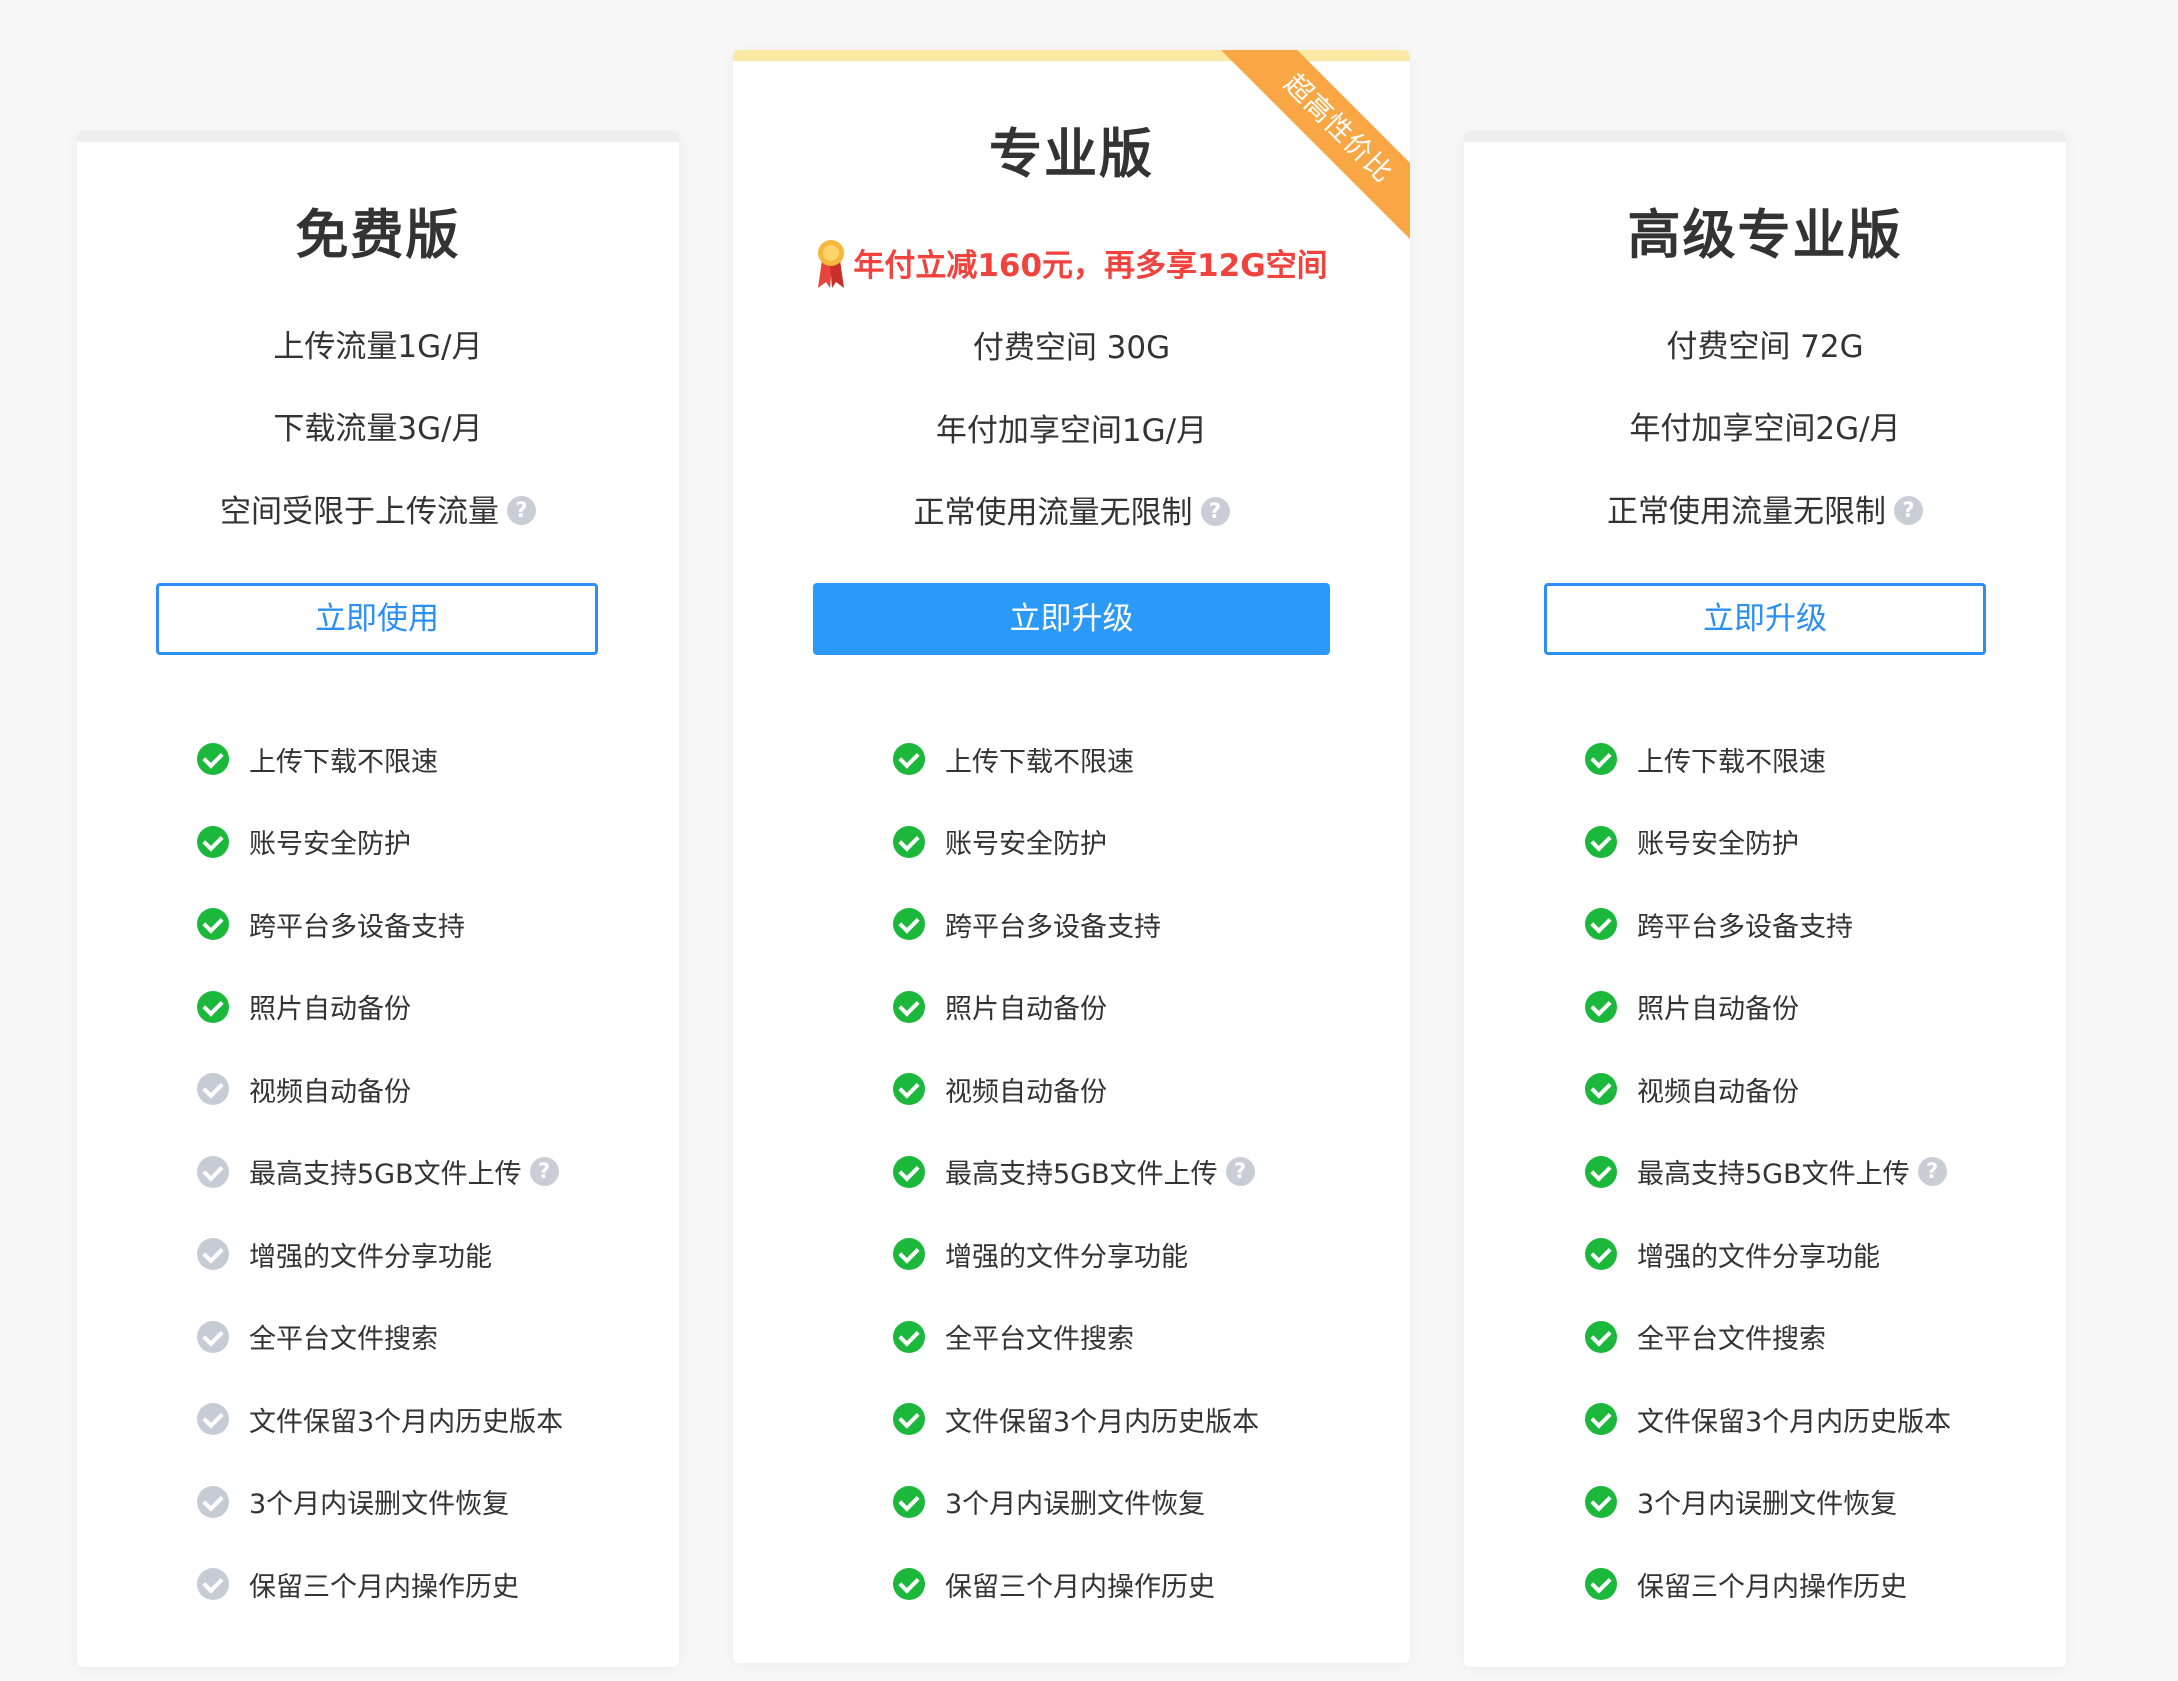 The height and width of the screenshot is (1681, 2178). I want to click on plan-spec: 年付加享空间1G/月, so click(1071, 431).